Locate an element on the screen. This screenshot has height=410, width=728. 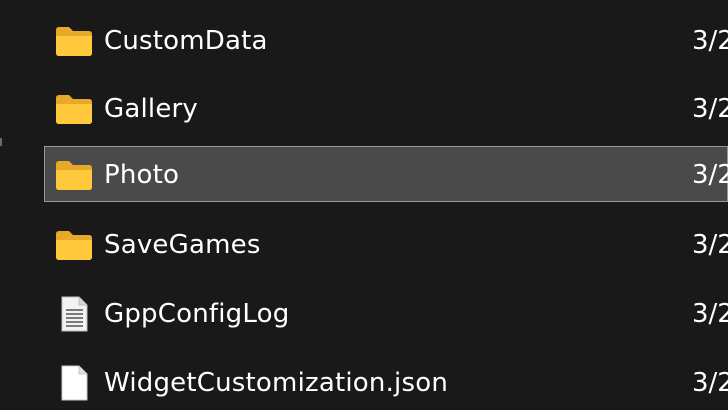
file-name: CustomData is located at coordinates (186, 41).